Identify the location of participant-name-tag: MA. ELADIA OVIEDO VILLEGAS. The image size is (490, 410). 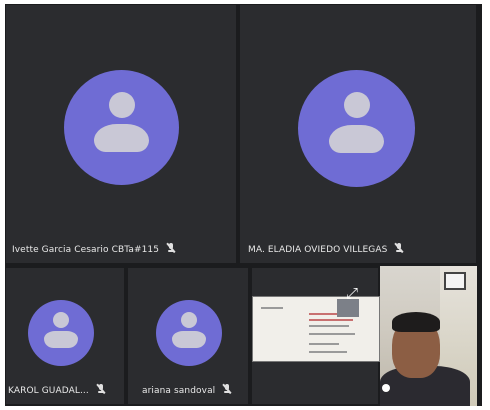
(326, 248).